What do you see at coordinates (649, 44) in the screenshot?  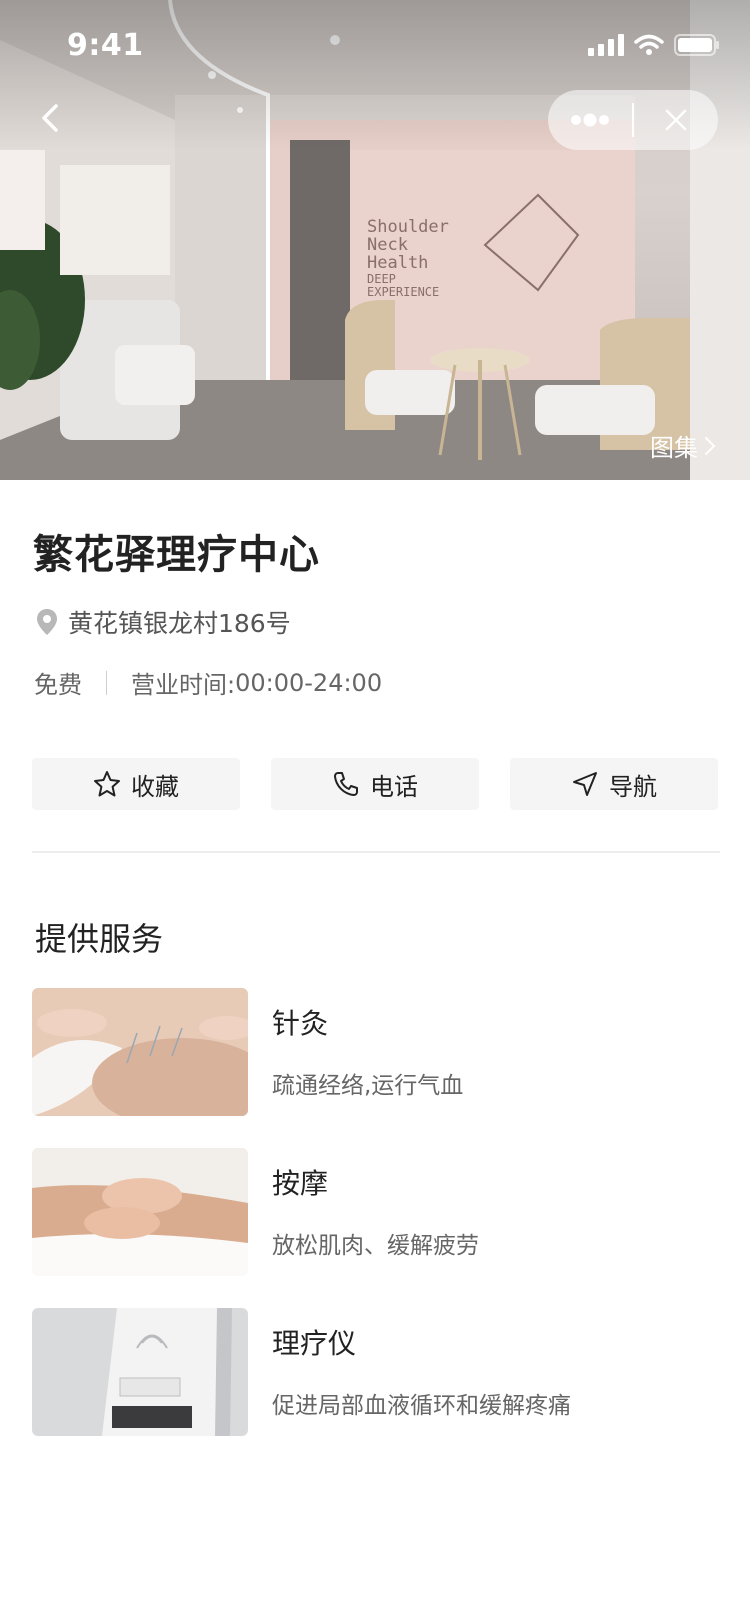 I see `wifi-icon` at bounding box center [649, 44].